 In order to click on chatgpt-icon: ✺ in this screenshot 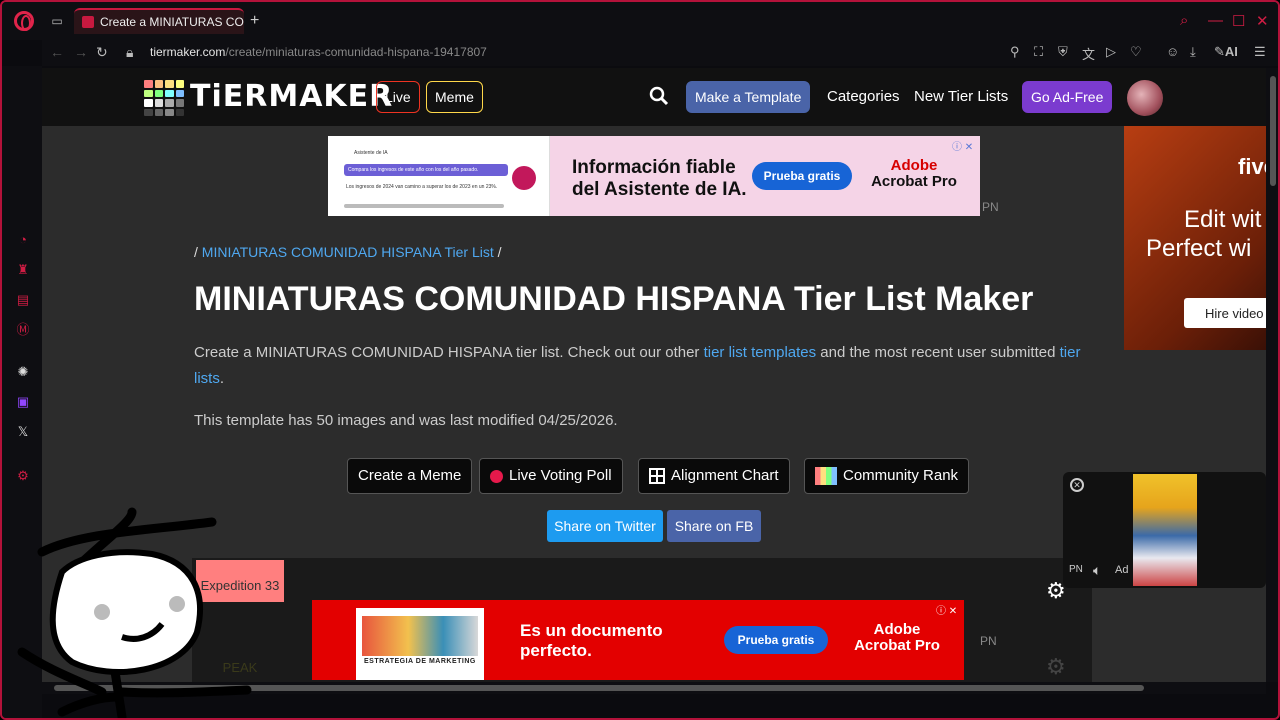, I will do `click(23, 372)`.